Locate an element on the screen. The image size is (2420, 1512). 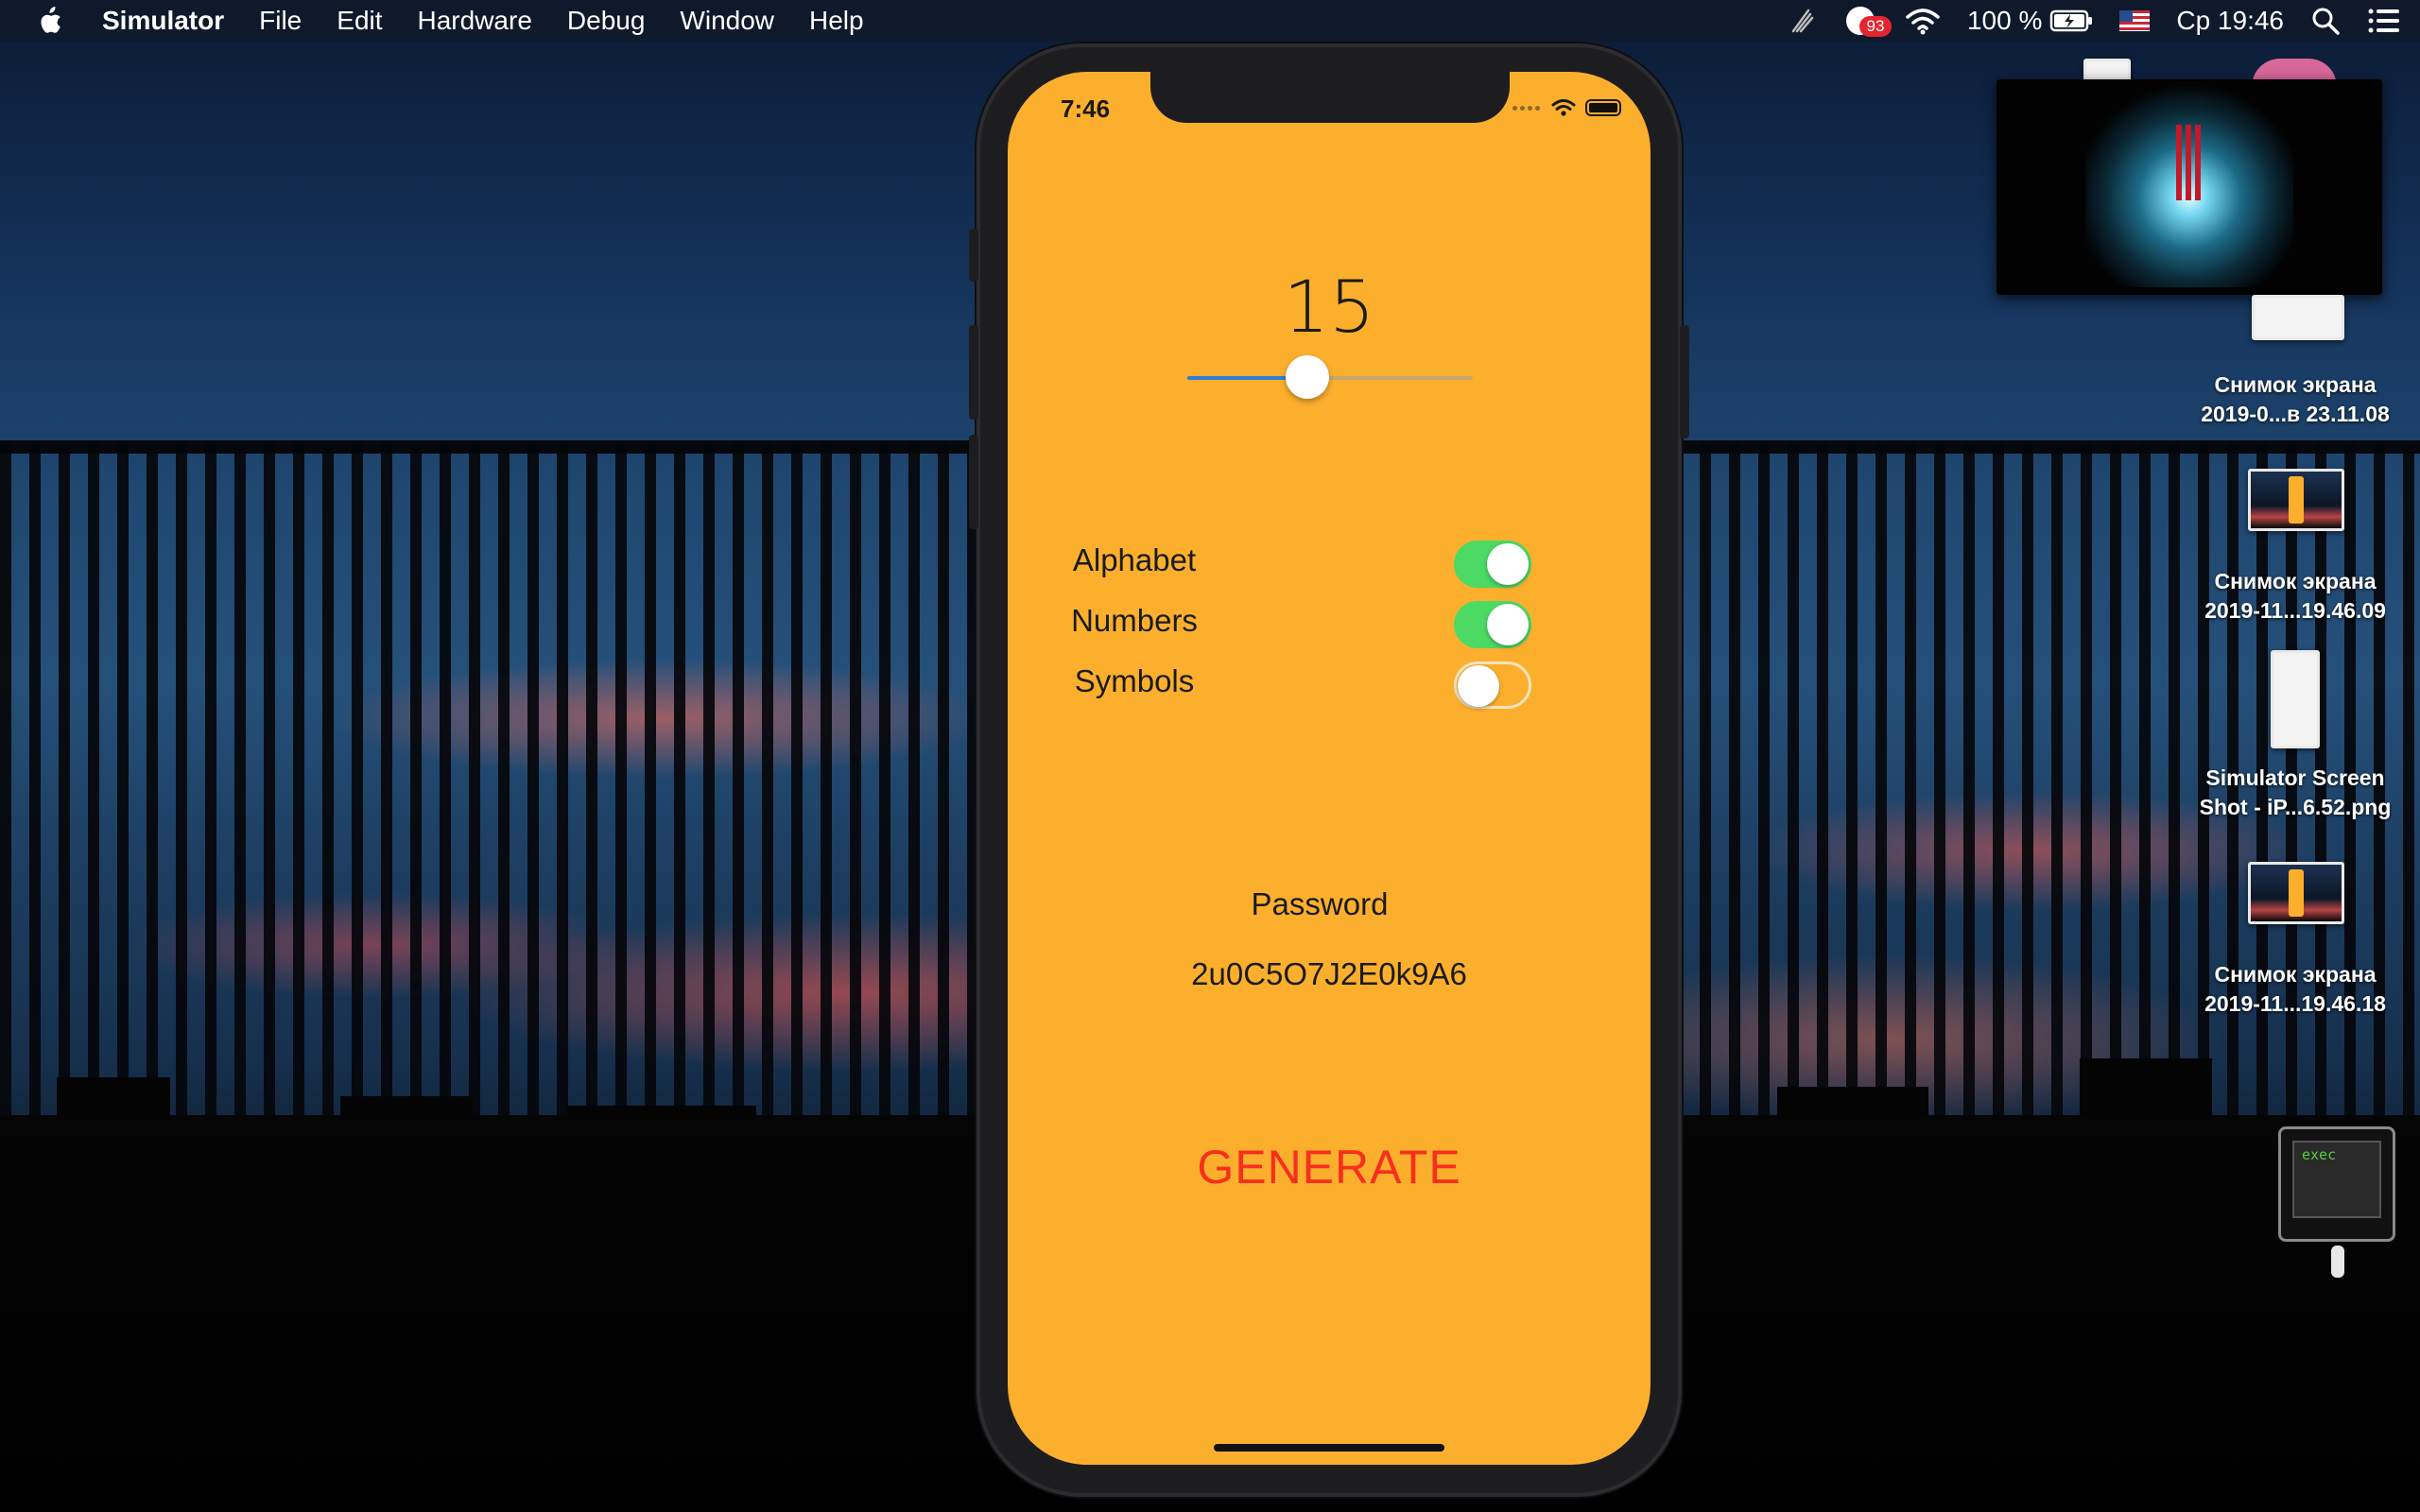
silent-switch is located at coordinates (973, 255).